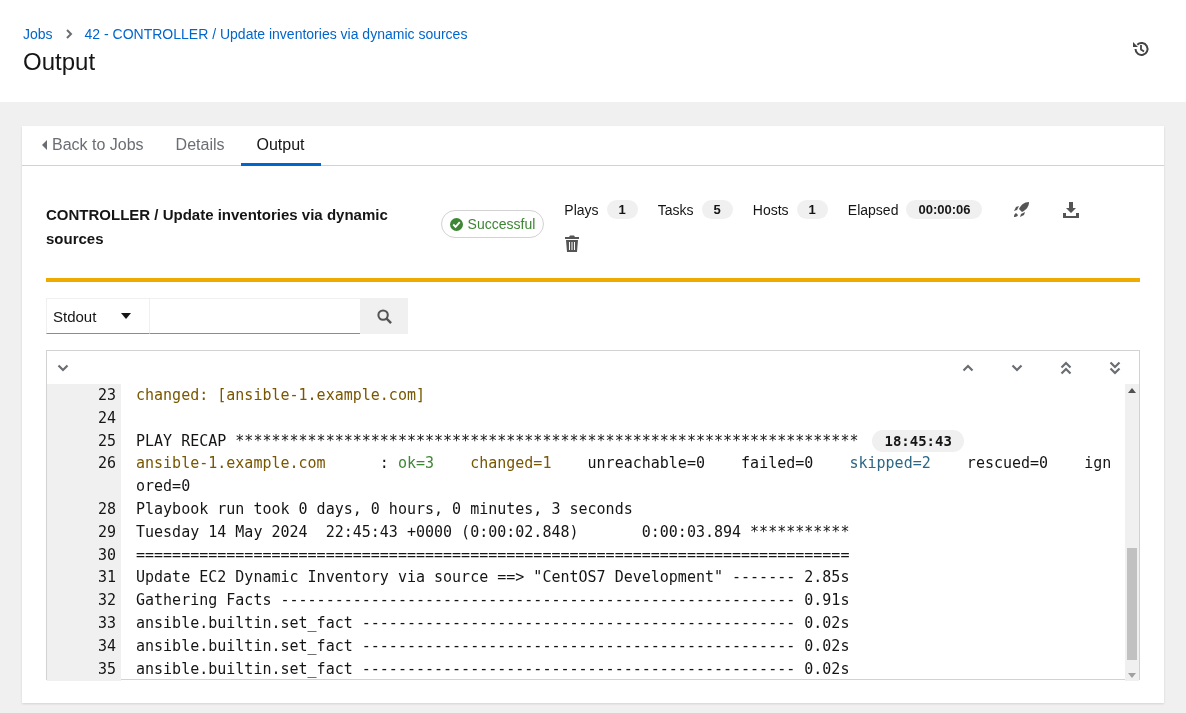  What do you see at coordinates (106, 646) in the screenshot?
I see `line-number: 34` at bounding box center [106, 646].